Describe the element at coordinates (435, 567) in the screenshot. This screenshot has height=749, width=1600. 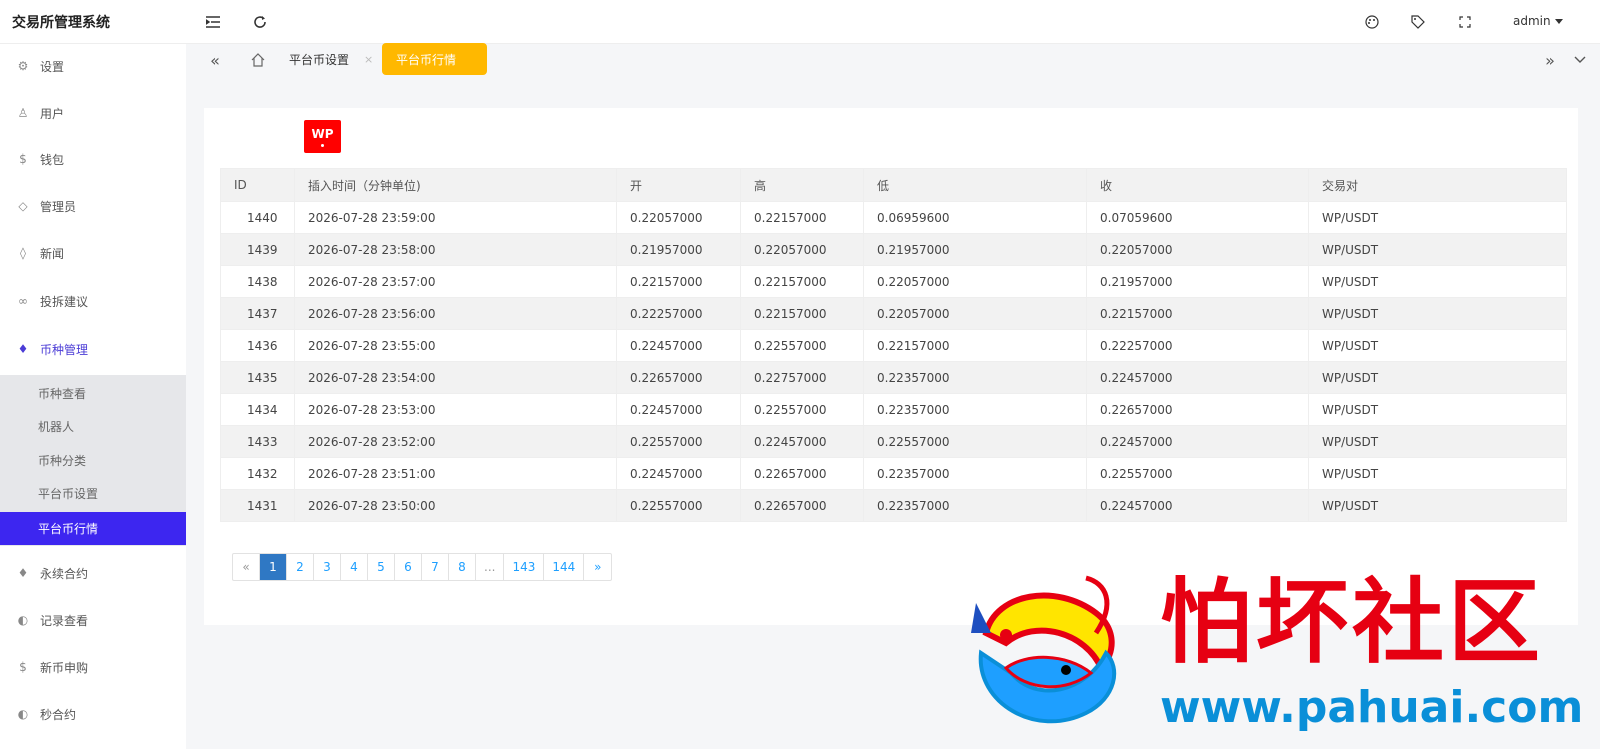
I see `page-button: 7` at that location.